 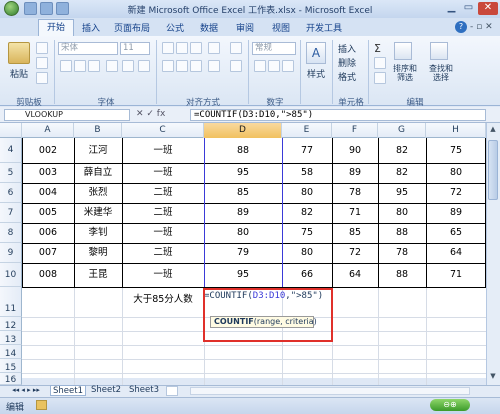 I want to click on row-header: 7, so click(x=11, y=213).